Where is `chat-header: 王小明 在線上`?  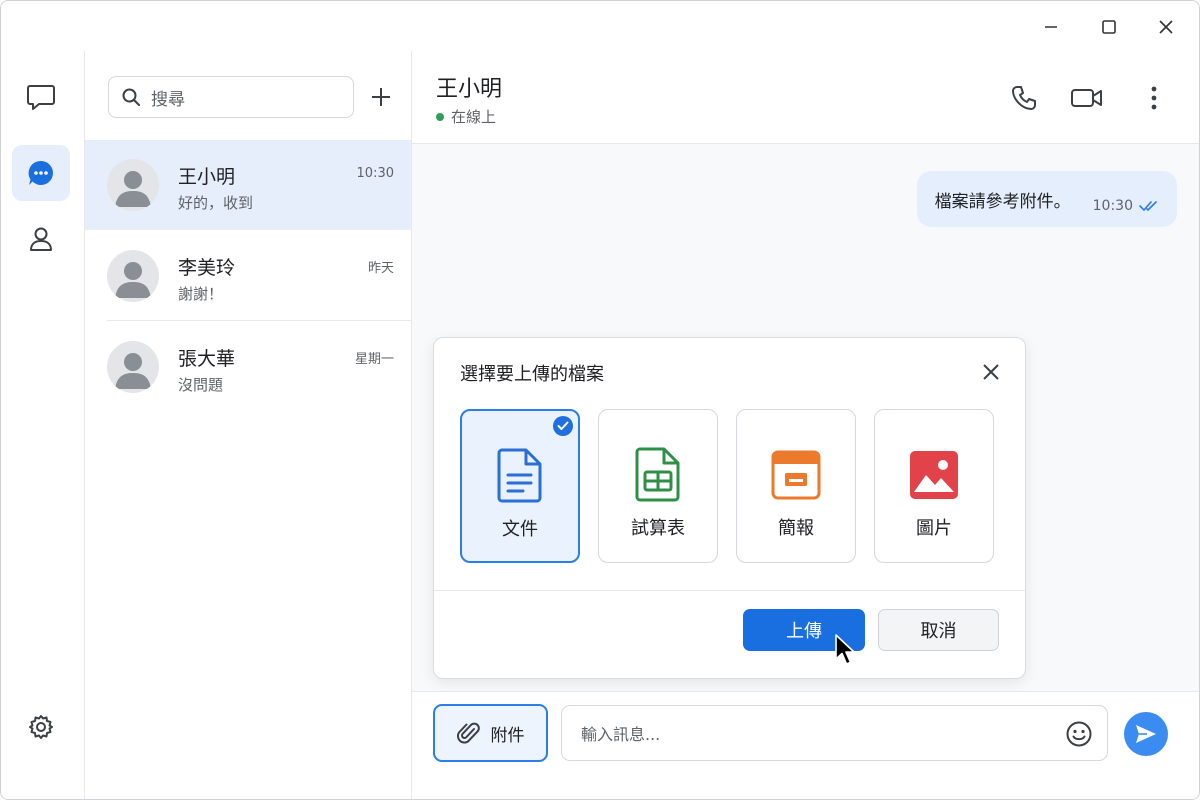 chat-header: 王小明 在線上 is located at coordinates (805, 97).